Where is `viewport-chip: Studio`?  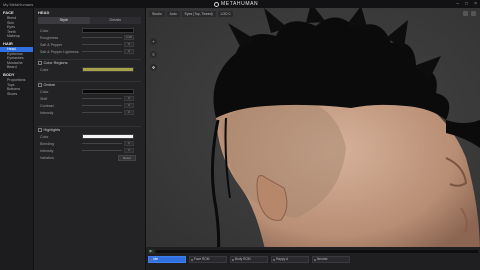
viewport-chip: Studio is located at coordinates (157, 14).